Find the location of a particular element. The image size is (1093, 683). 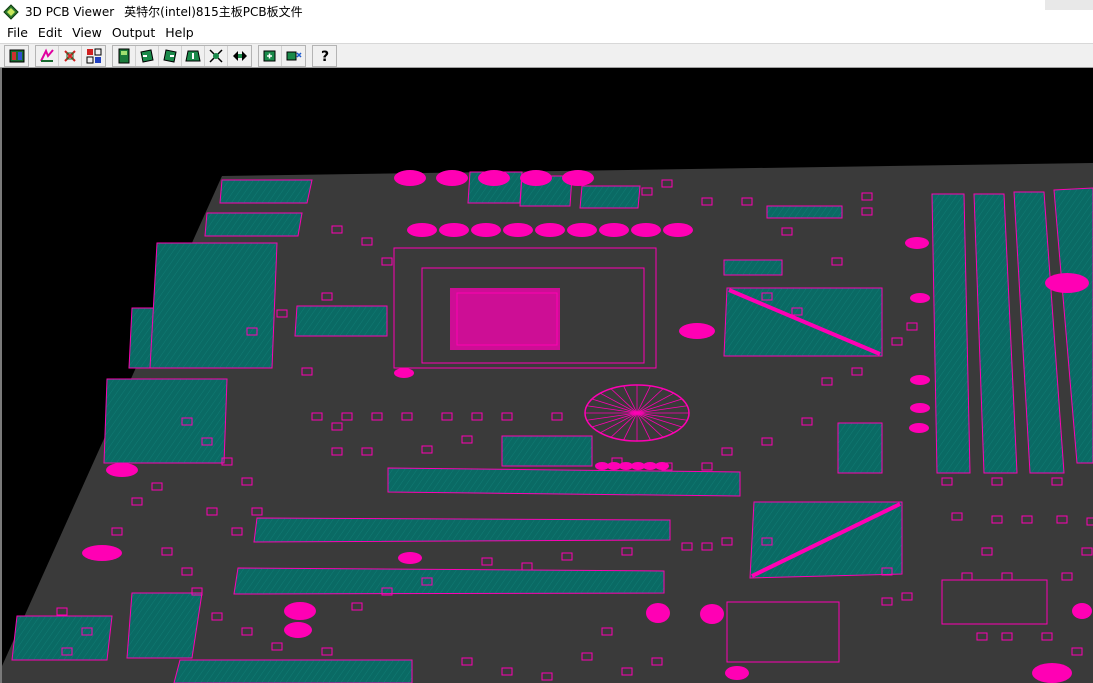

toolbar-group-view is located at coordinates (182, 55).